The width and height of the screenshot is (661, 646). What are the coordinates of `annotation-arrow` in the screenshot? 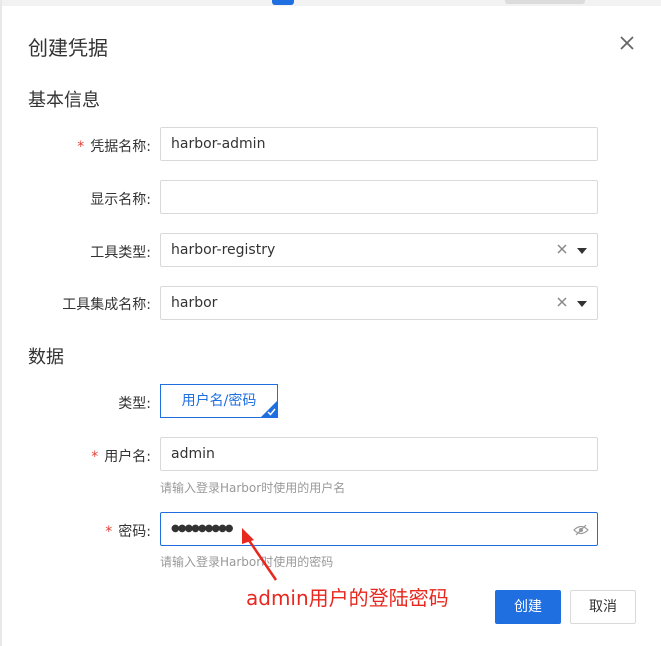 It's located at (260, 554).